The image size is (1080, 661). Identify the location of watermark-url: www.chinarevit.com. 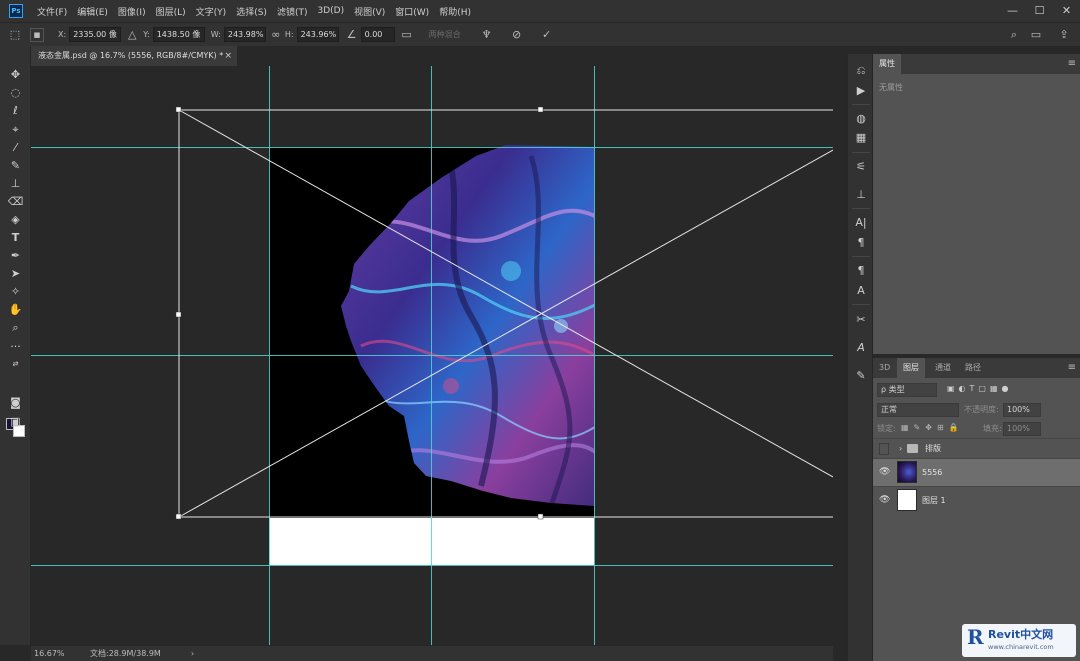
(1021, 647).